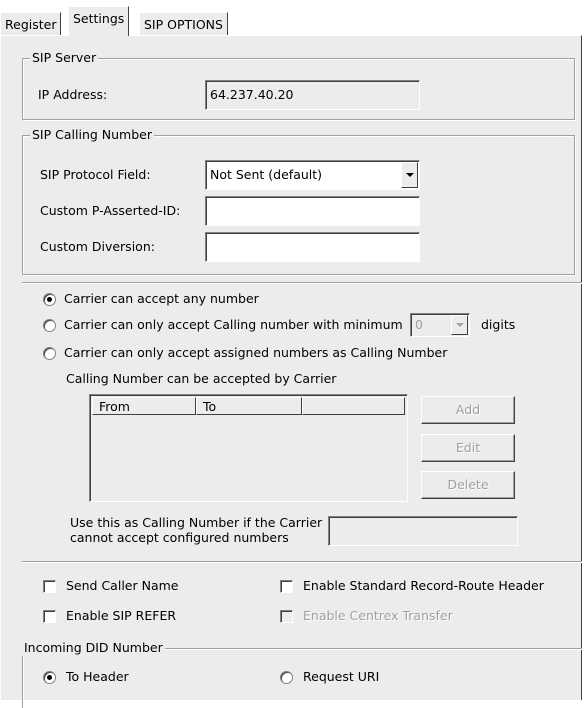 Image resolution: width=585 pixels, height=708 pixels. What do you see at coordinates (161, 299) in the screenshot?
I see `carrier-any-label: Carrier can accept any number` at bounding box center [161, 299].